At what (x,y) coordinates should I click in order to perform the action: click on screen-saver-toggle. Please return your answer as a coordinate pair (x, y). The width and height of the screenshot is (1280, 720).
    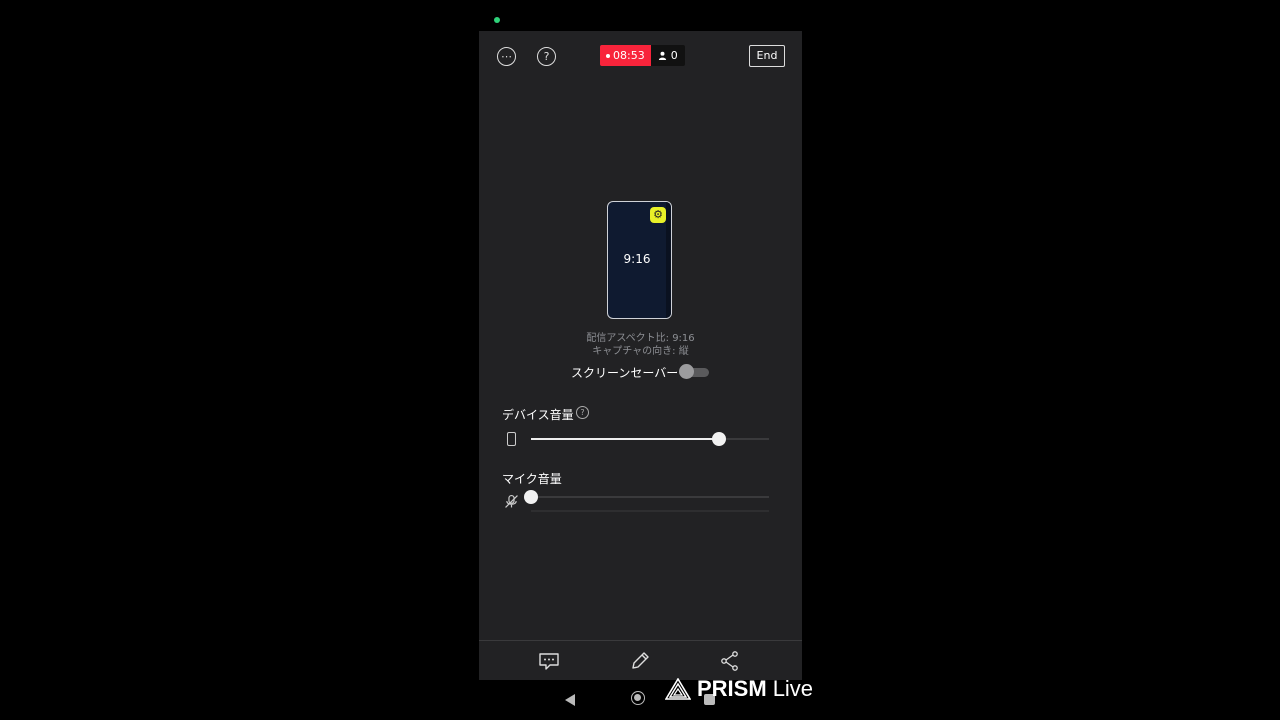
    Looking at the image, I should click on (694, 371).